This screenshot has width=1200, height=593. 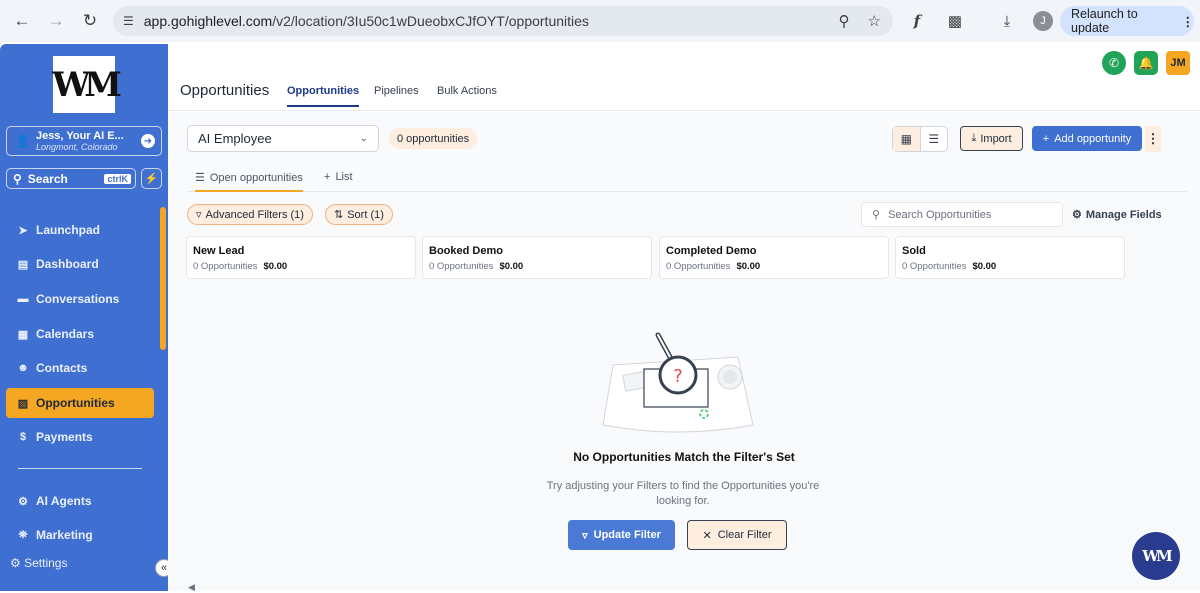 What do you see at coordinates (65, 334) in the screenshot?
I see `sidebar-item-label: Calendars` at bounding box center [65, 334].